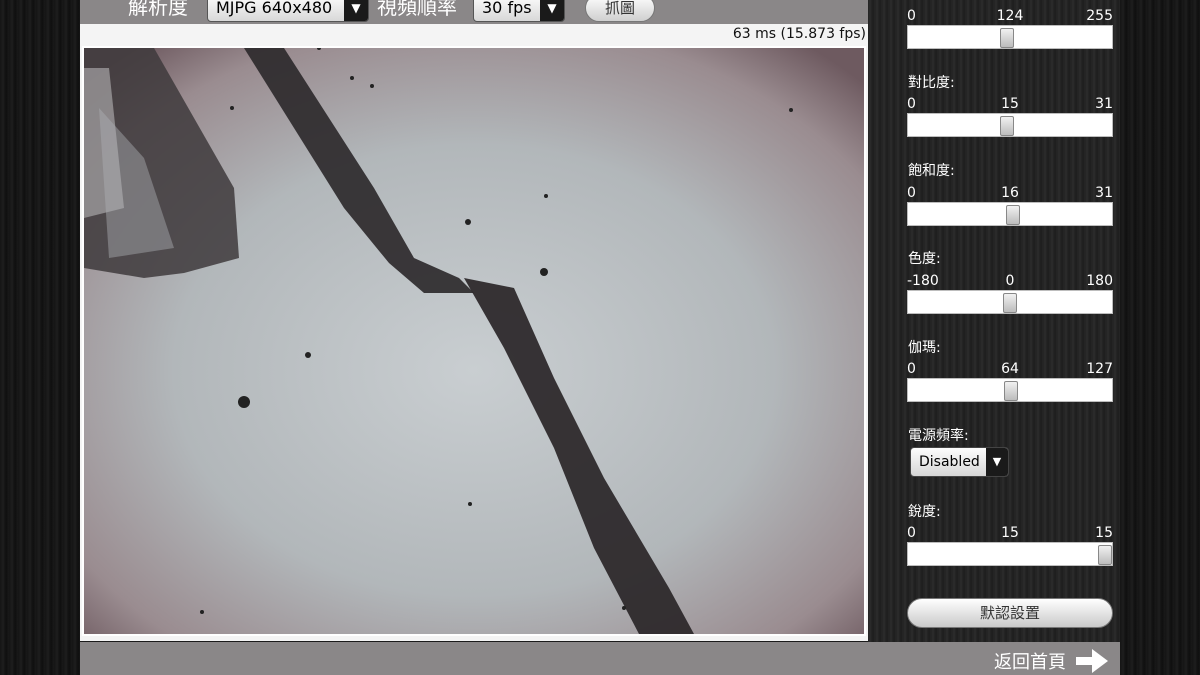 This screenshot has width=1200, height=675. I want to click on hue-scale: -180 0 180, so click(1010, 281).